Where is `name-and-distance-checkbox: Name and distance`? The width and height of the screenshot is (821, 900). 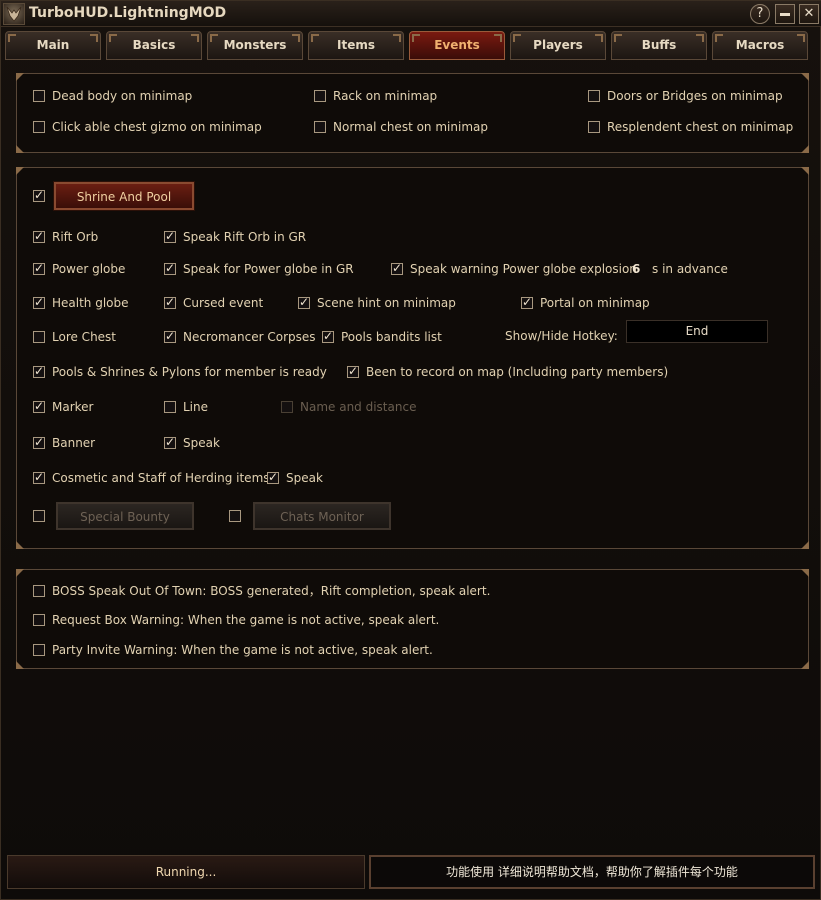
name-and-distance-checkbox: Name and distance is located at coordinates (348, 407).